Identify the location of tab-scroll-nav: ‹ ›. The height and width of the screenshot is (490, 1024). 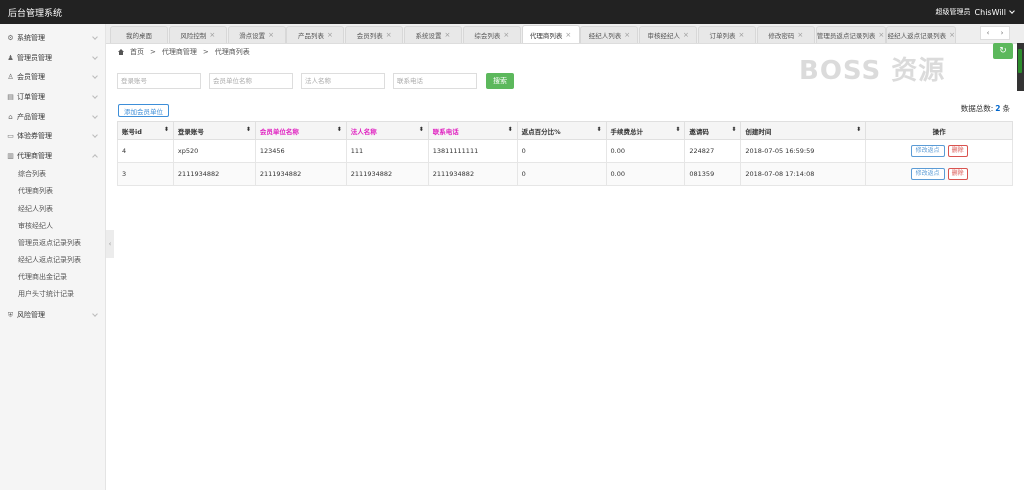
(995, 33).